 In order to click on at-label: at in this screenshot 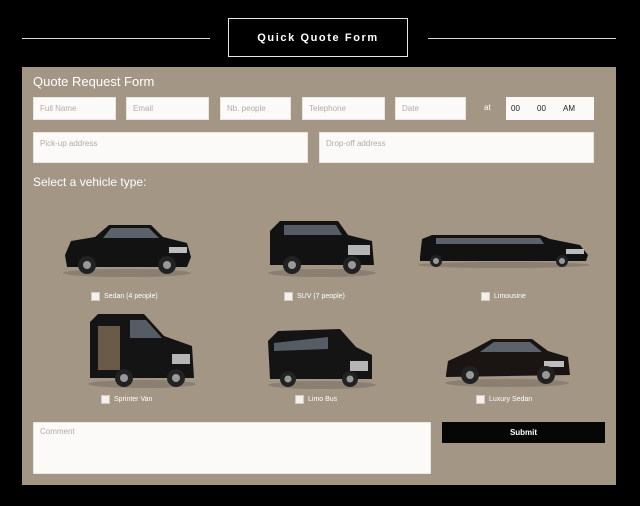, I will do `click(487, 107)`.